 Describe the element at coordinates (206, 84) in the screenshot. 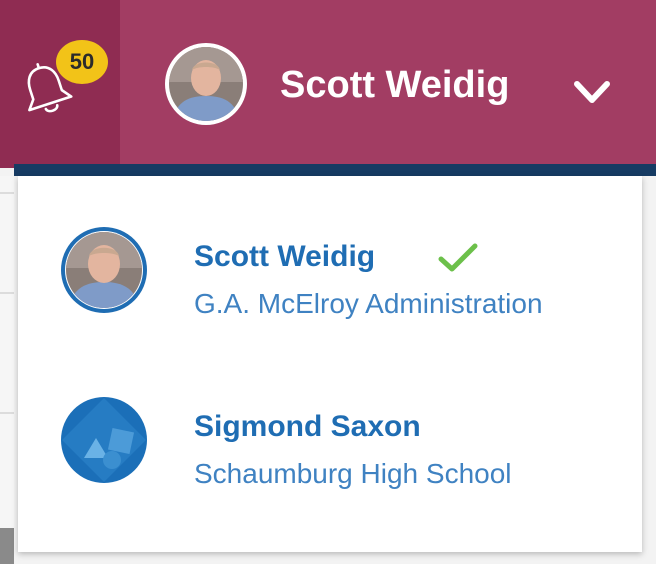

I see `header-user-avatar` at that location.